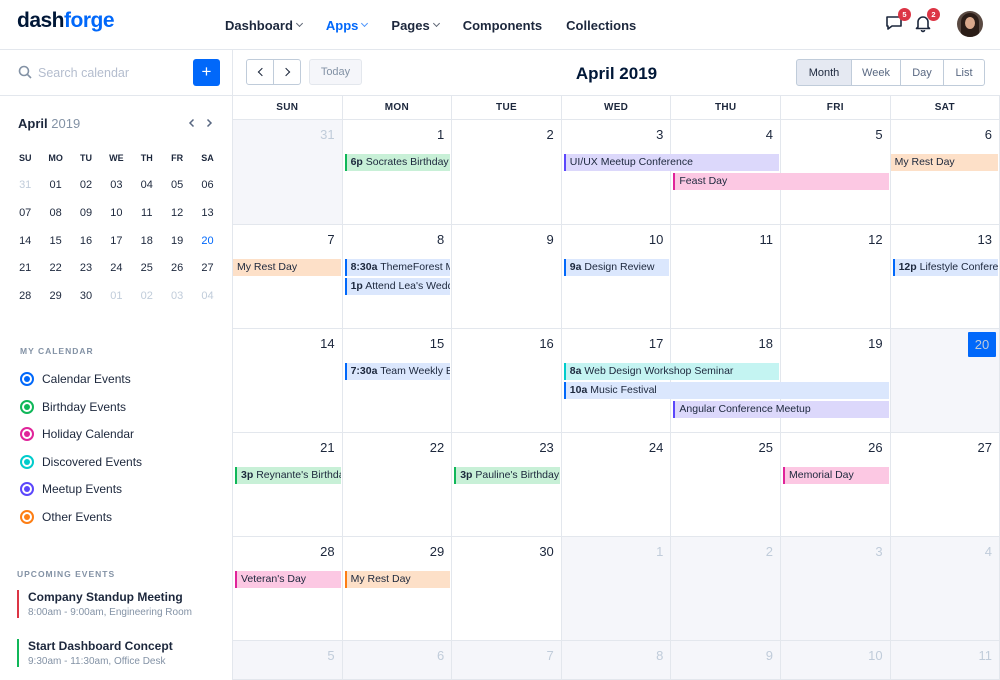  Describe the element at coordinates (75, 379) in the screenshot. I see `calendar-item-calendar-events: Calendar Events` at that location.